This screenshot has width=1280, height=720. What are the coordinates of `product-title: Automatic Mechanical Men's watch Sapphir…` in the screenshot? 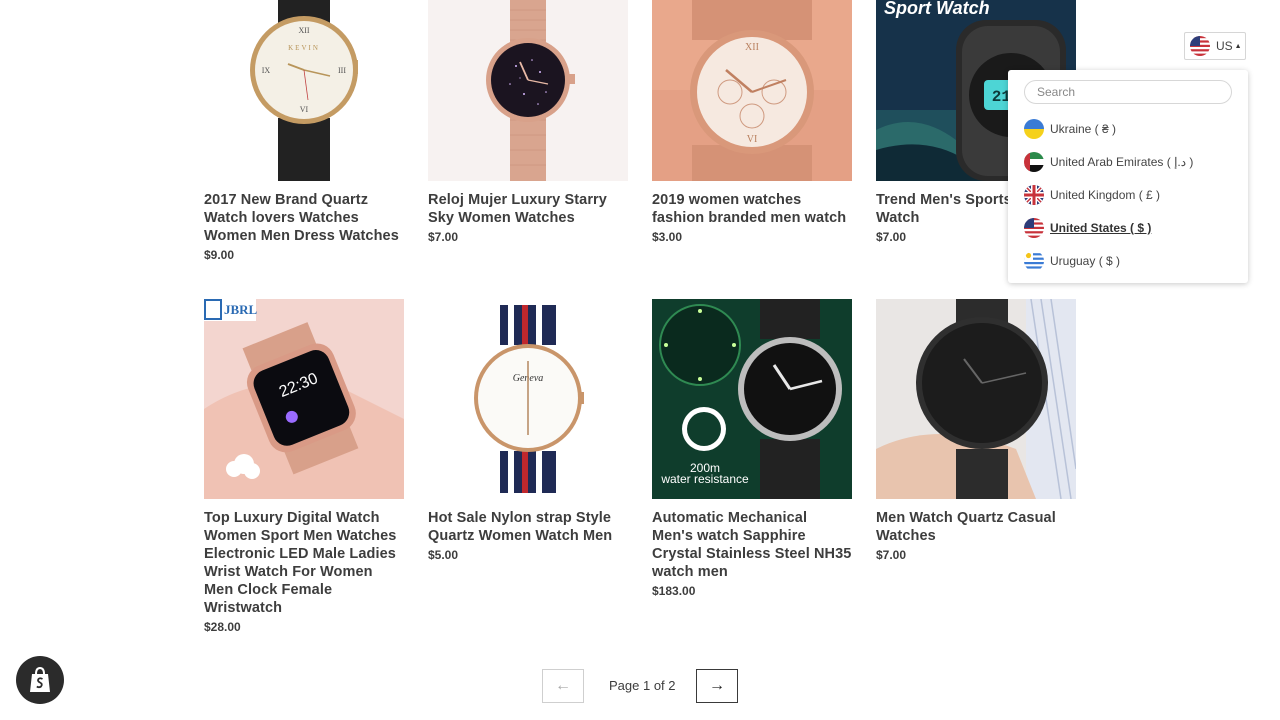 It's located at (752, 545).